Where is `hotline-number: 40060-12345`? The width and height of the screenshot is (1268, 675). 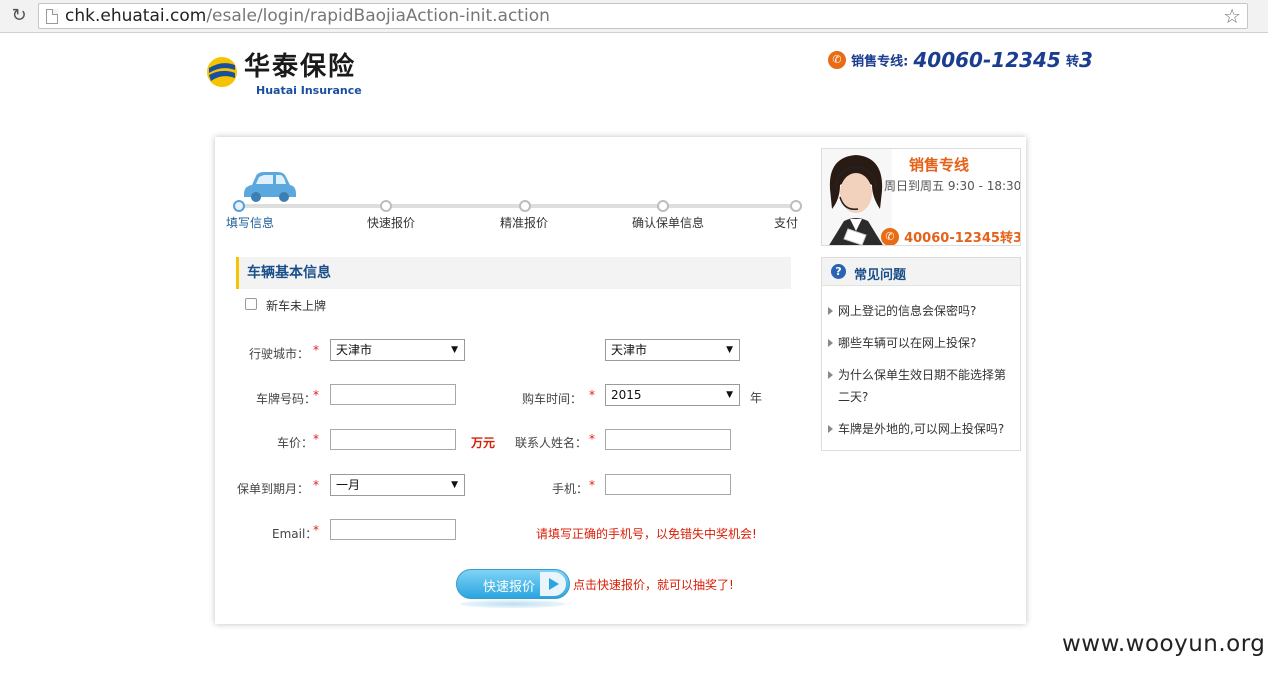
hotline-number: 40060-12345 is located at coordinates (987, 60).